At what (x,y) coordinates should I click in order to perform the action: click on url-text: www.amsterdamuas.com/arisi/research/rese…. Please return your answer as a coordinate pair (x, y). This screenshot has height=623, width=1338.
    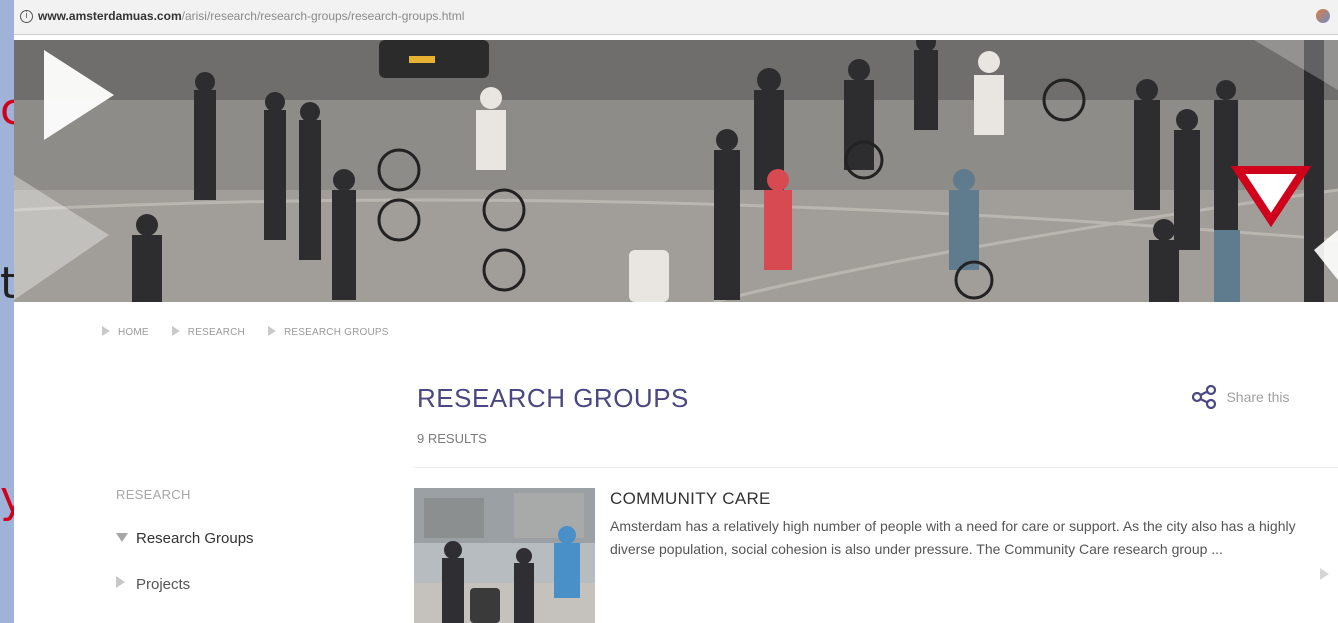
    Looking at the image, I should click on (251, 16).